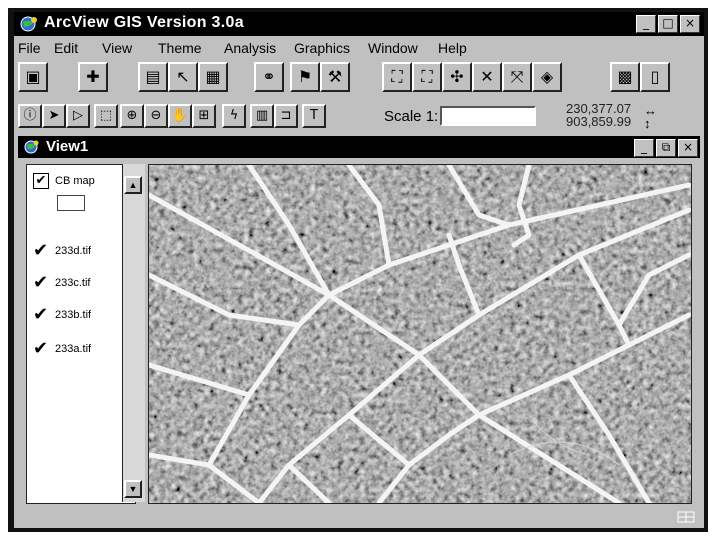 Image resolution: width=720 pixels, height=540 pixels. I want to click on menu-file: File, so click(29, 48).